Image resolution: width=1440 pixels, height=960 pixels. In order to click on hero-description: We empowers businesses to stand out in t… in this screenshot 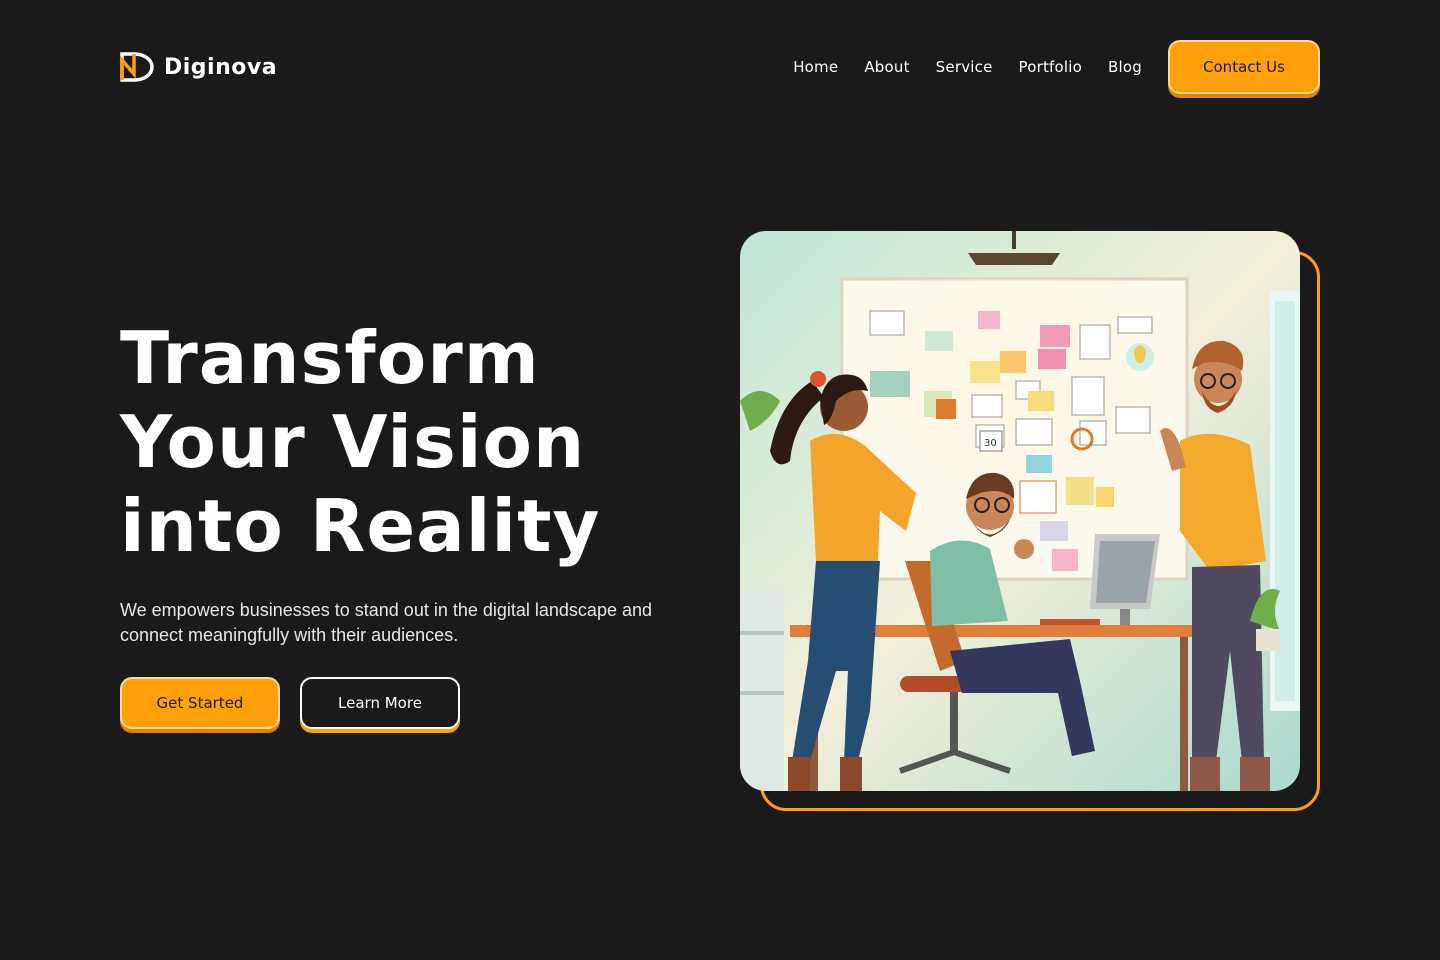, I will do `click(386, 622)`.